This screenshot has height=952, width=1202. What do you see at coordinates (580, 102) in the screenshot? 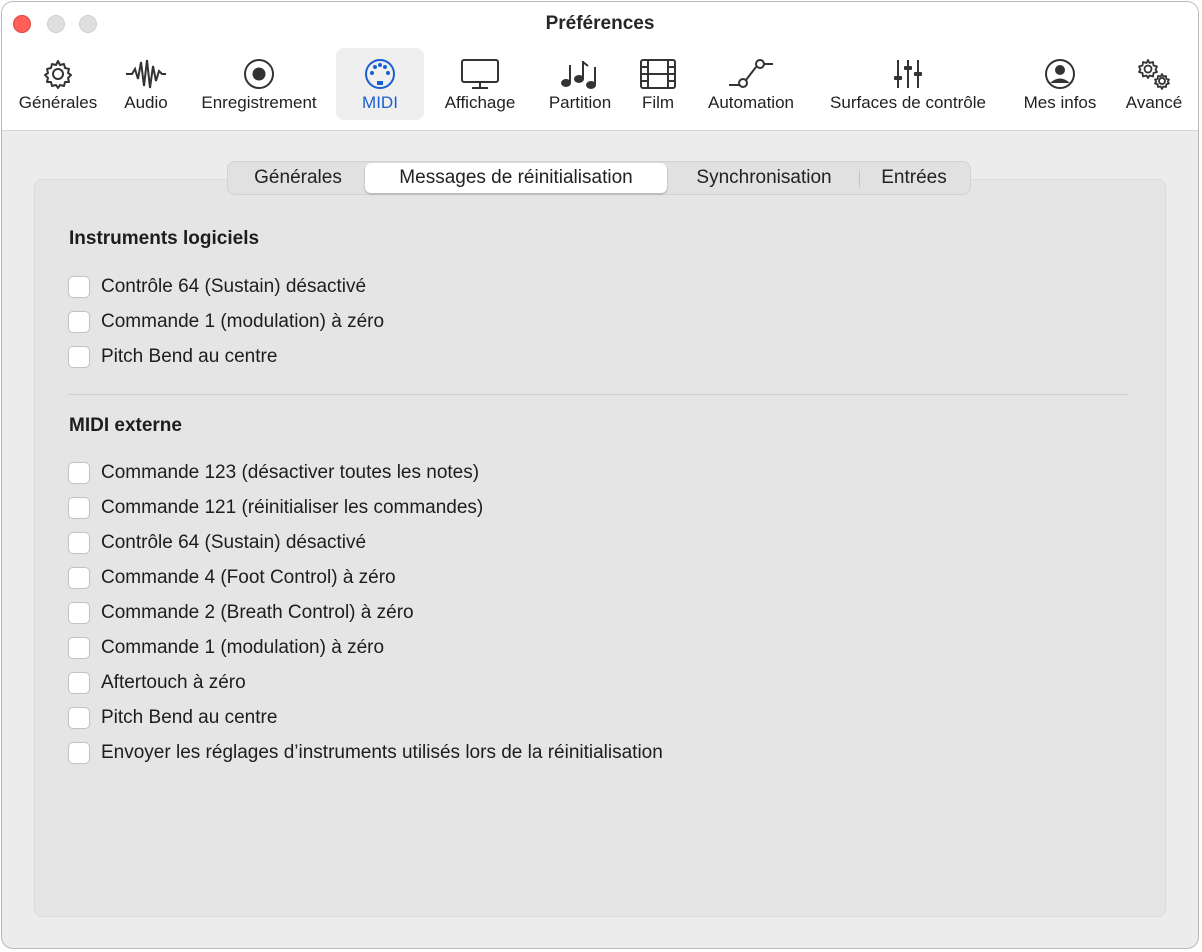
I see `toolbar-item-label: Partition` at bounding box center [580, 102].